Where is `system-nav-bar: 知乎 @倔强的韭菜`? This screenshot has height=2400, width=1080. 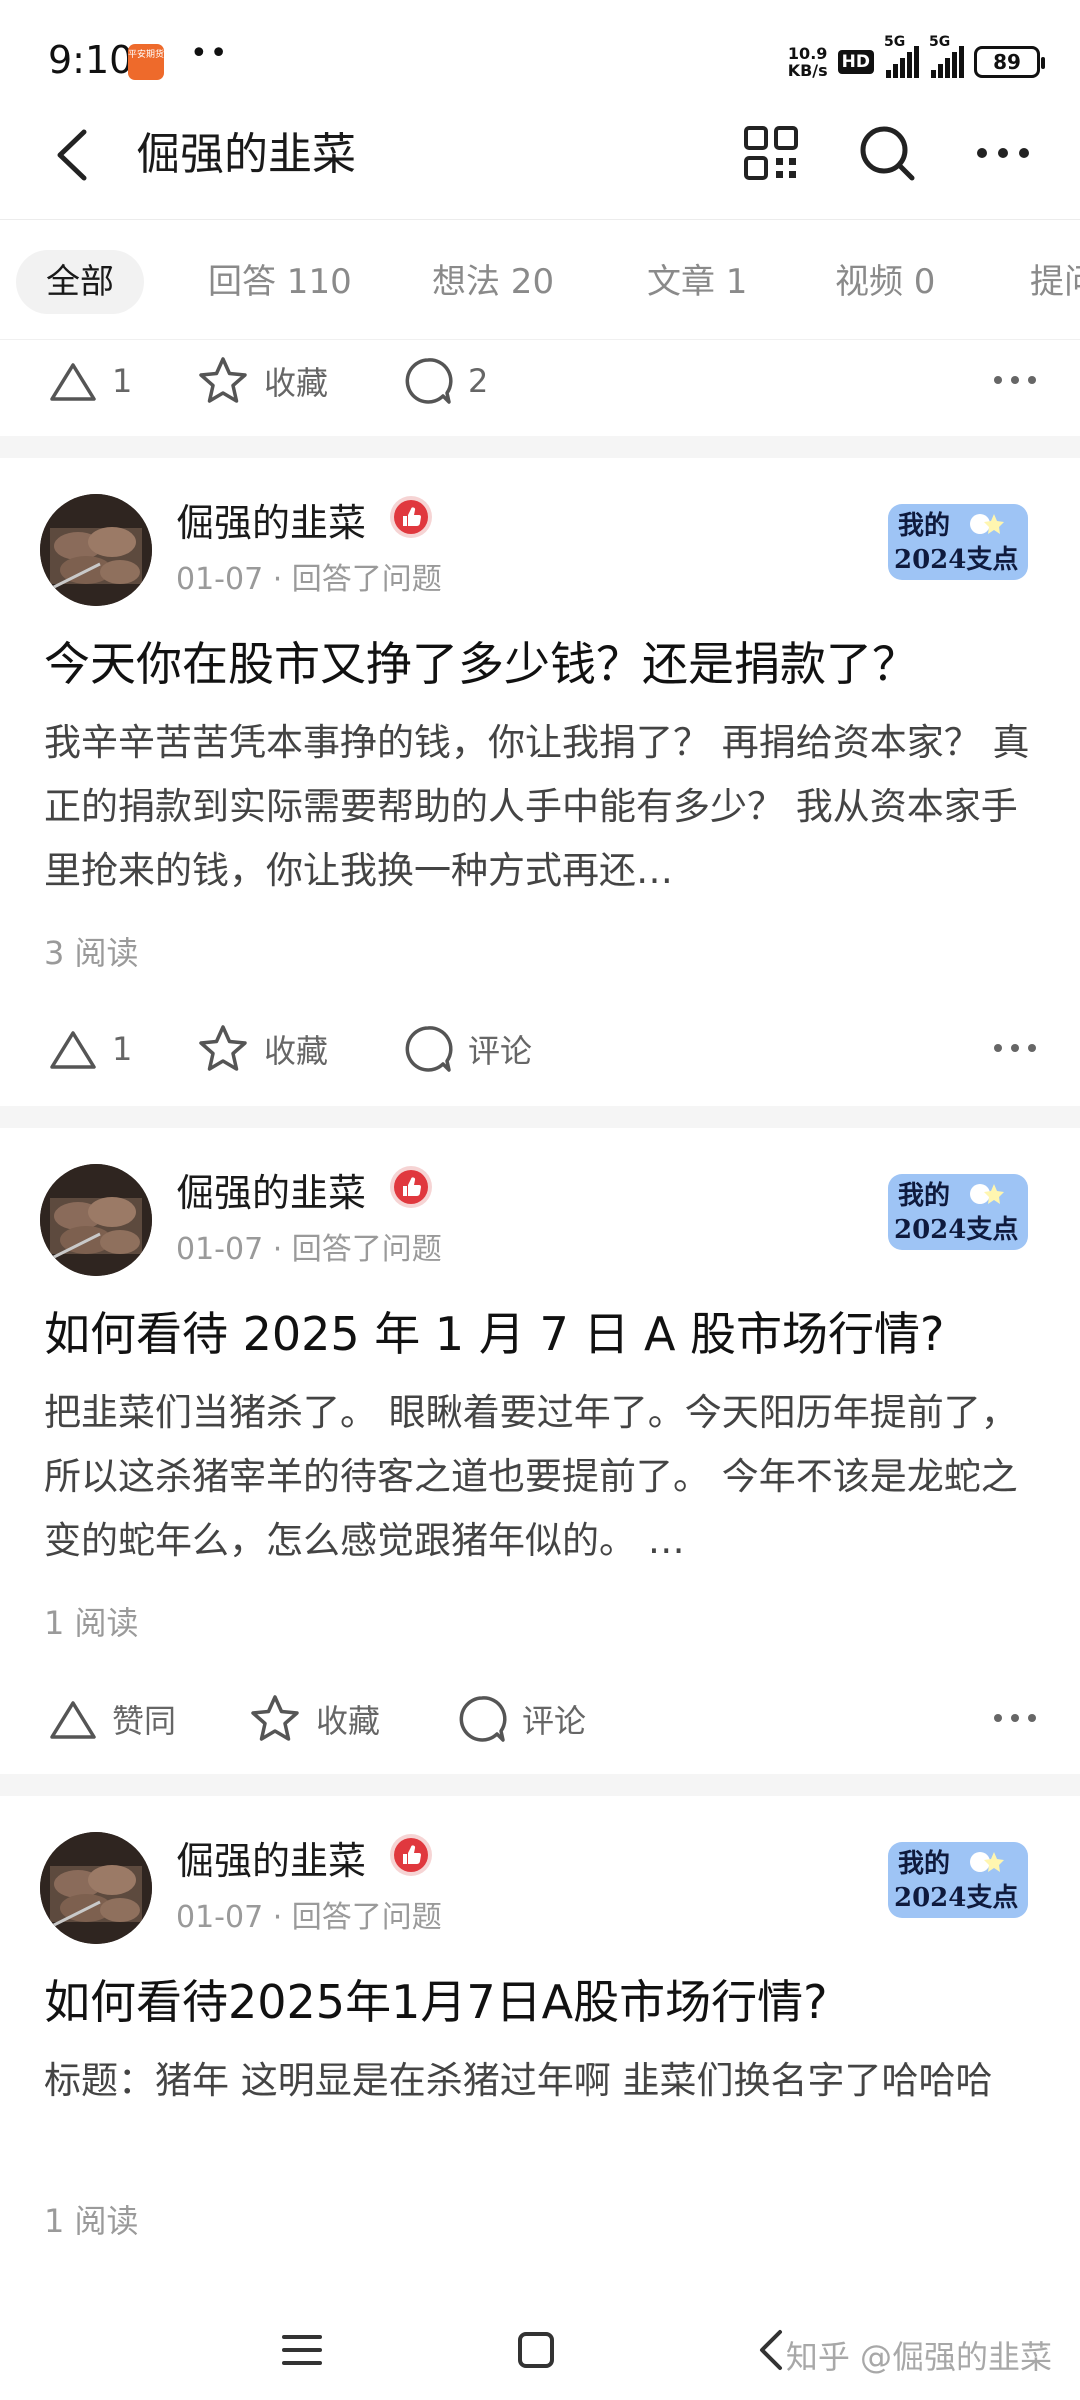
system-nav-bar: 知乎 @倔强的韭菜 is located at coordinates (540, 2350).